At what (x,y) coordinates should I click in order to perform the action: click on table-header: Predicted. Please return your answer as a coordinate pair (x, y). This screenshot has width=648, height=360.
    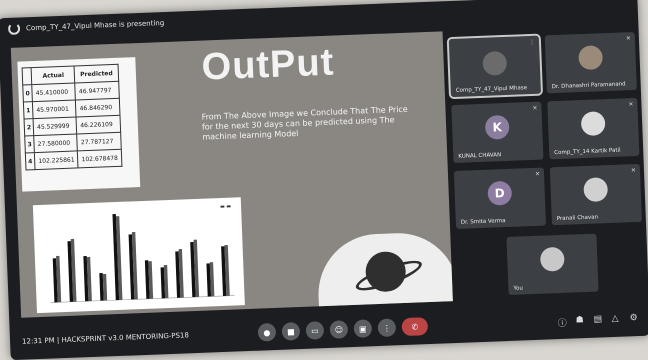
    Looking at the image, I should click on (96, 73).